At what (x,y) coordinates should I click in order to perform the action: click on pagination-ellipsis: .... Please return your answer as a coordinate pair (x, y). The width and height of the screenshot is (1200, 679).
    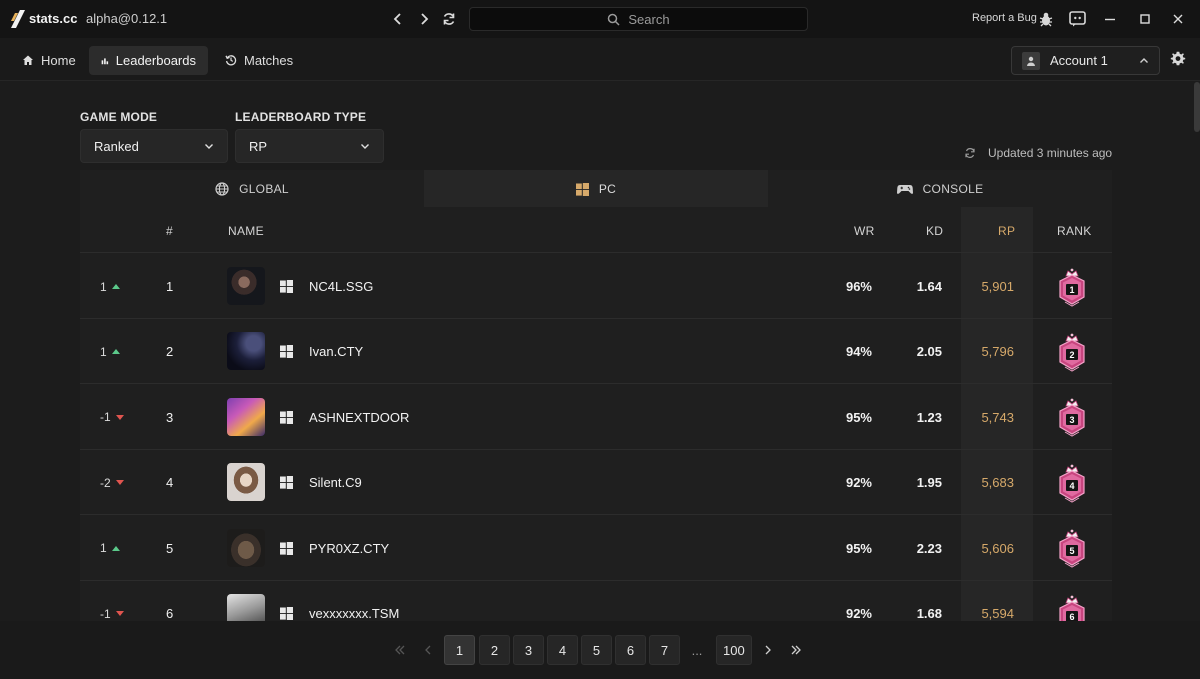
    Looking at the image, I should click on (697, 650).